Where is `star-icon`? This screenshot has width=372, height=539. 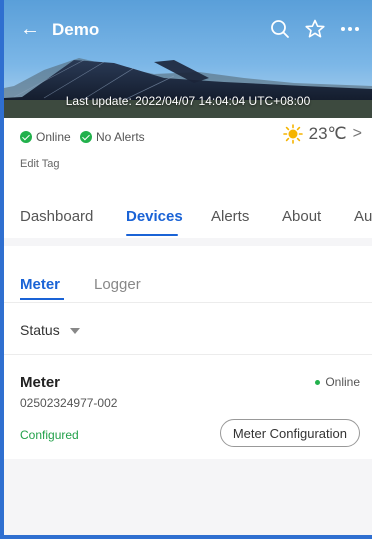 star-icon is located at coordinates (315, 29).